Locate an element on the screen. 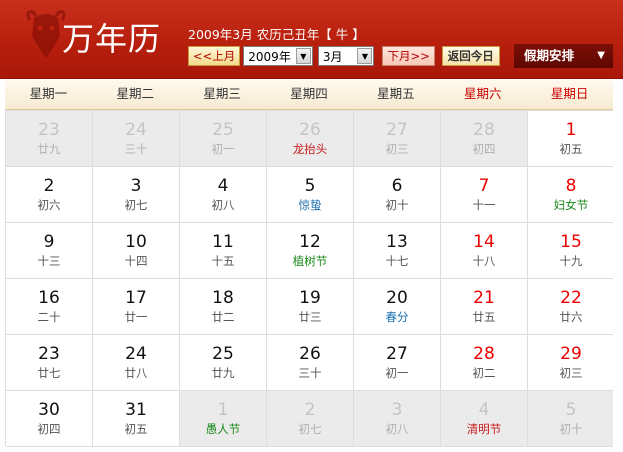  day-cell: 7 十一 is located at coordinates (484, 195).